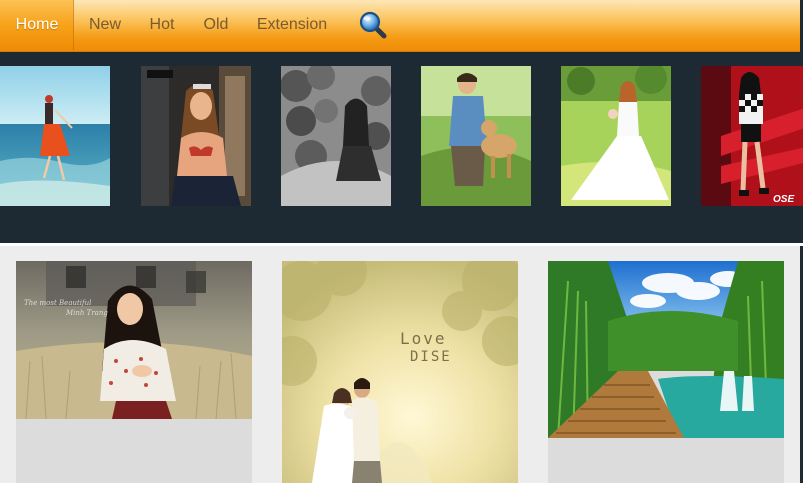  Describe the element at coordinates (216, 25) in the screenshot. I see `nav-old: Old` at that location.